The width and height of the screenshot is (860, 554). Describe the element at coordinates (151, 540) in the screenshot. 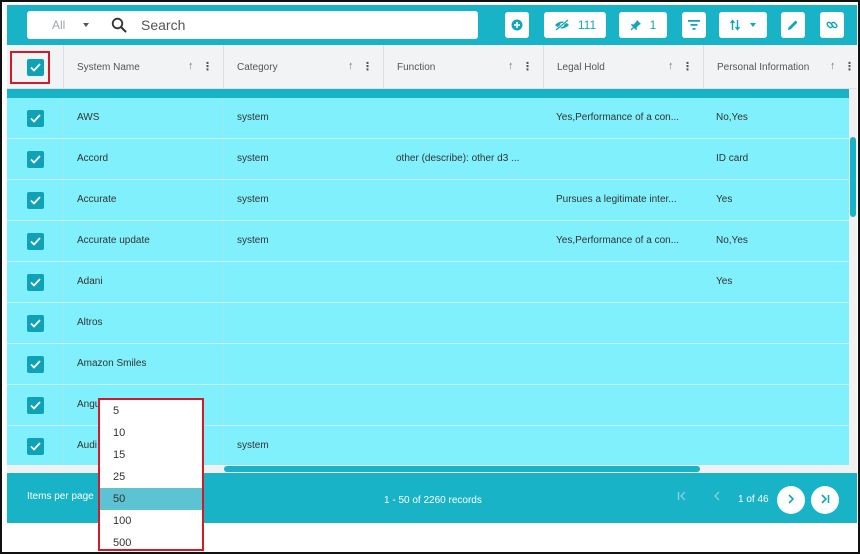

I see `page-size-option-500: 500` at that location.